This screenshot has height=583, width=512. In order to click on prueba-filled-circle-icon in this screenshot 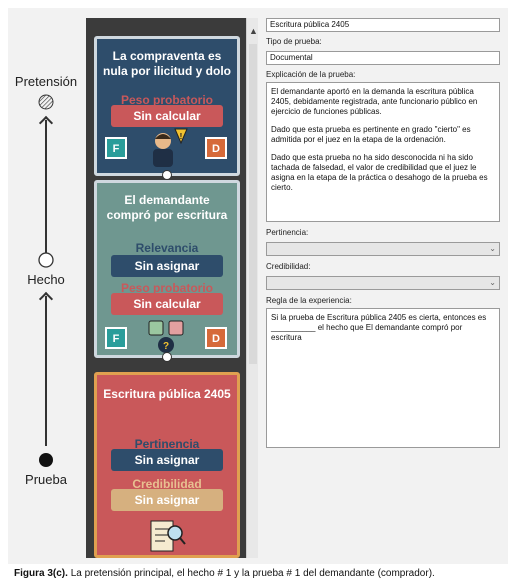, I will do `click(46, 460)`.